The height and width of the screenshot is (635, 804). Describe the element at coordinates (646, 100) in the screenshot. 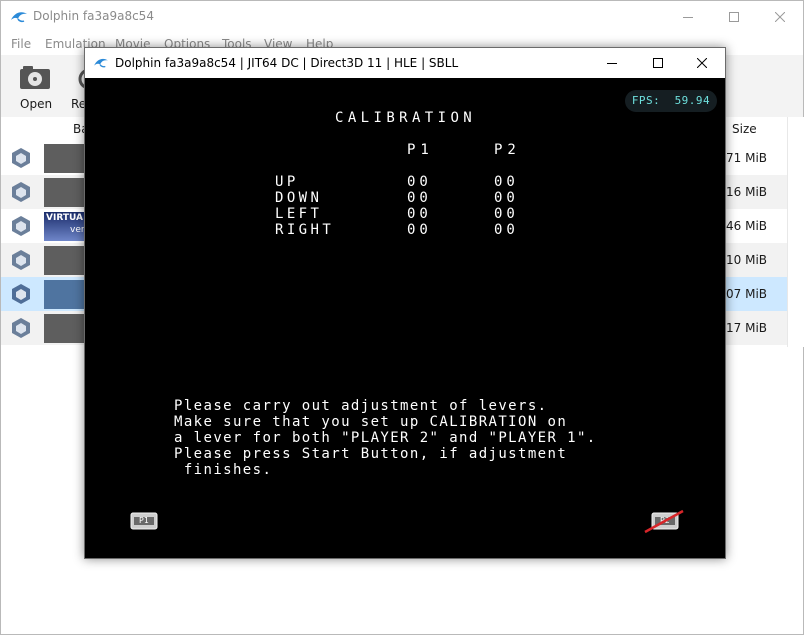

I see `fps-label: FPS:` at that location.